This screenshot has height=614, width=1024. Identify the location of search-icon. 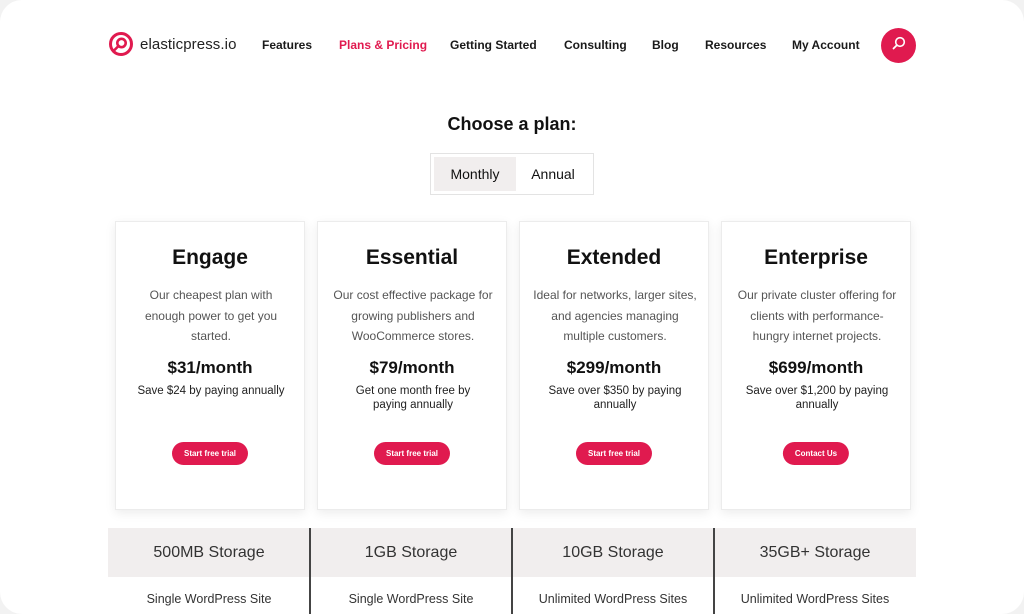
(899, 45).